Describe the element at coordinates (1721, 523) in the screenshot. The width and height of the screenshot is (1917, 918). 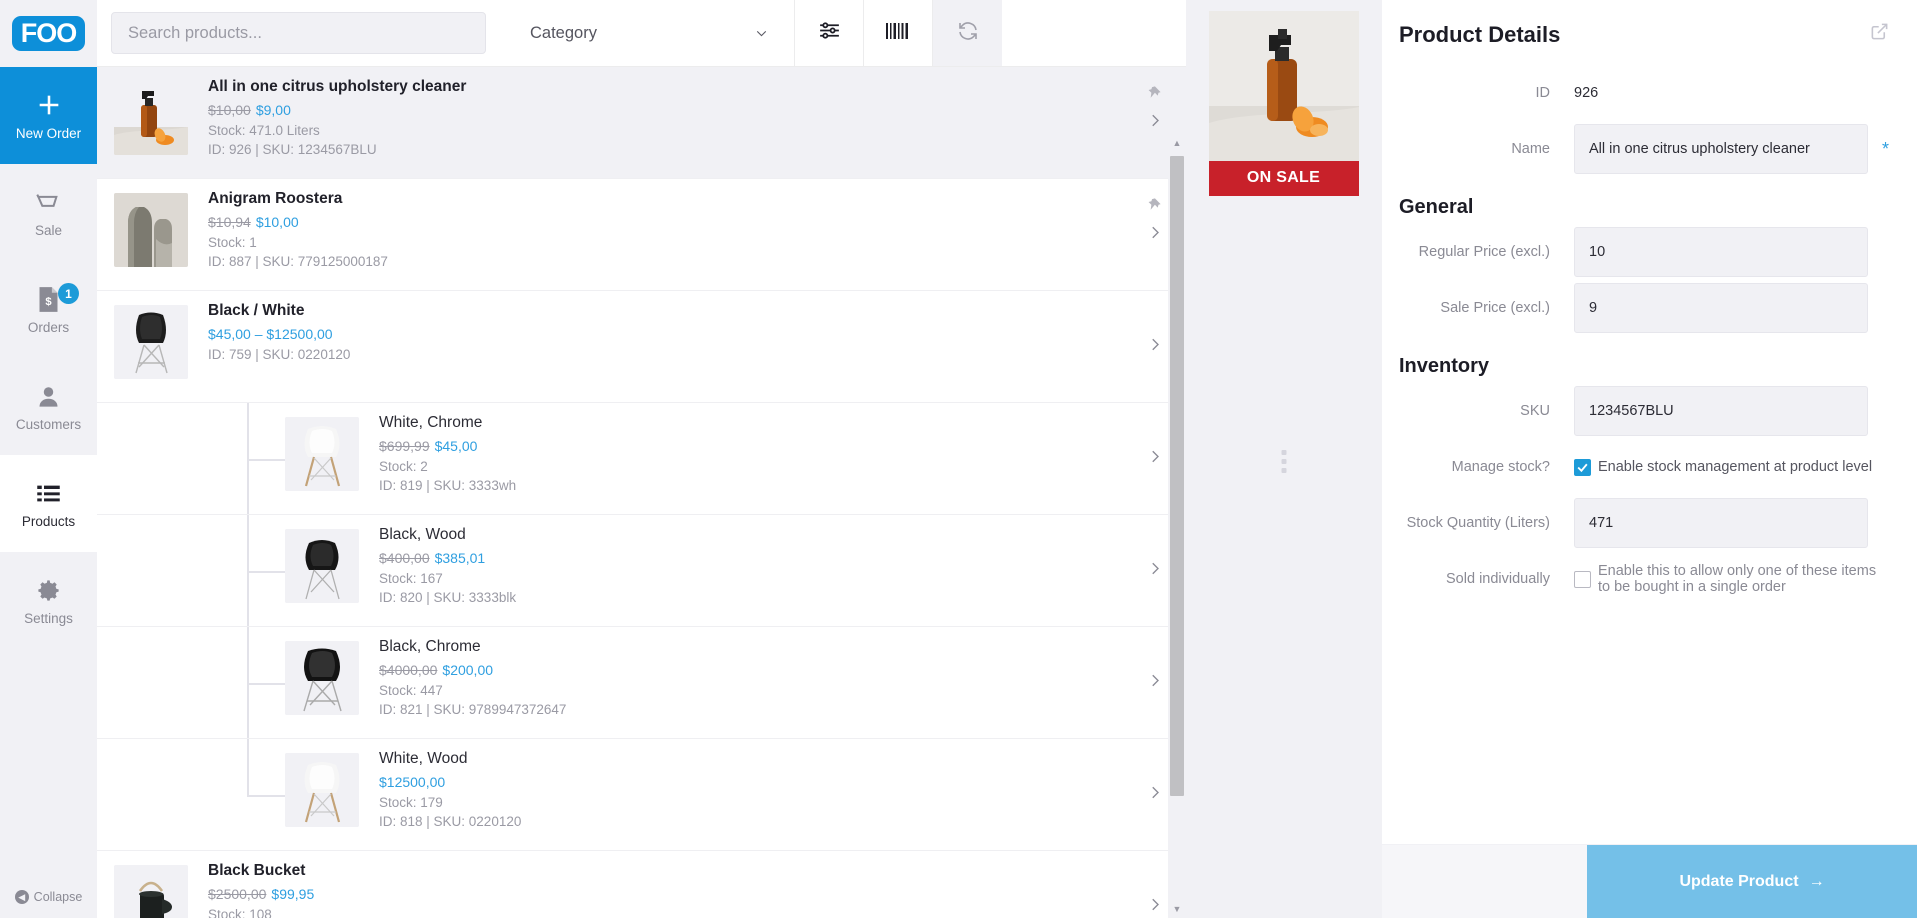
I see `stock-quantity-input: 471` at that location.